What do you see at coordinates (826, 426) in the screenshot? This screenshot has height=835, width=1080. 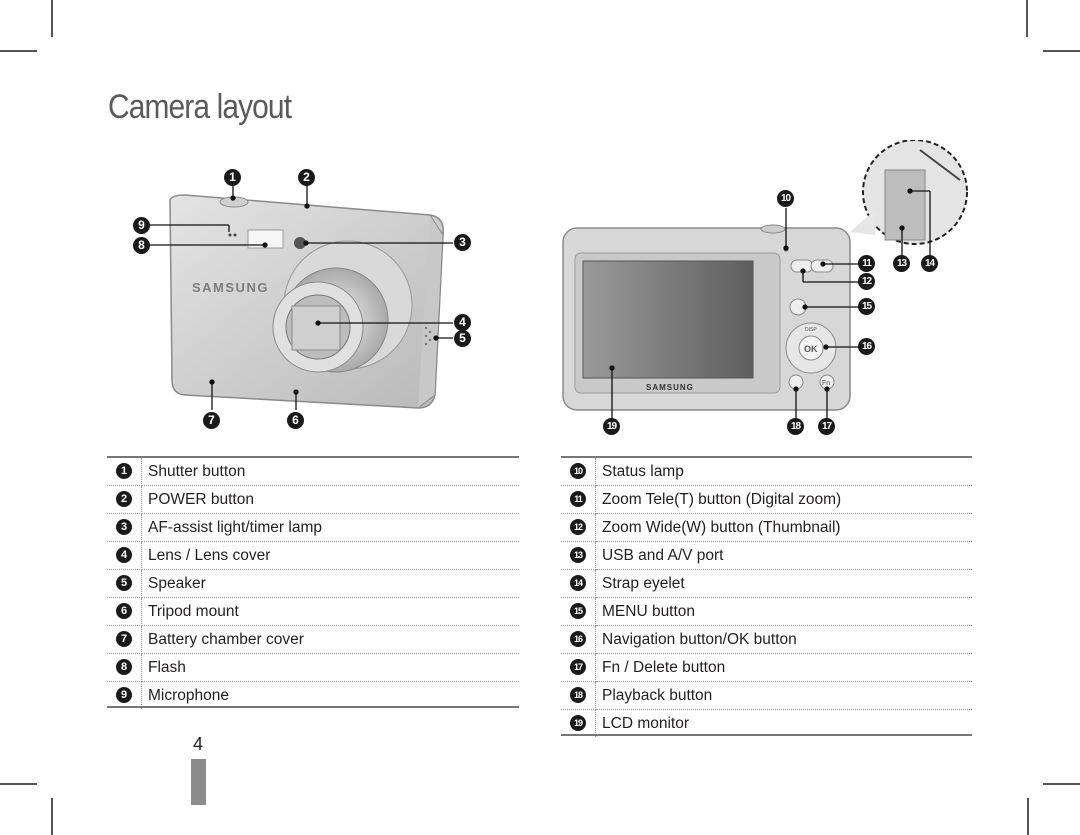 I see `callout-17: 17` at bounding box center [826, 426].